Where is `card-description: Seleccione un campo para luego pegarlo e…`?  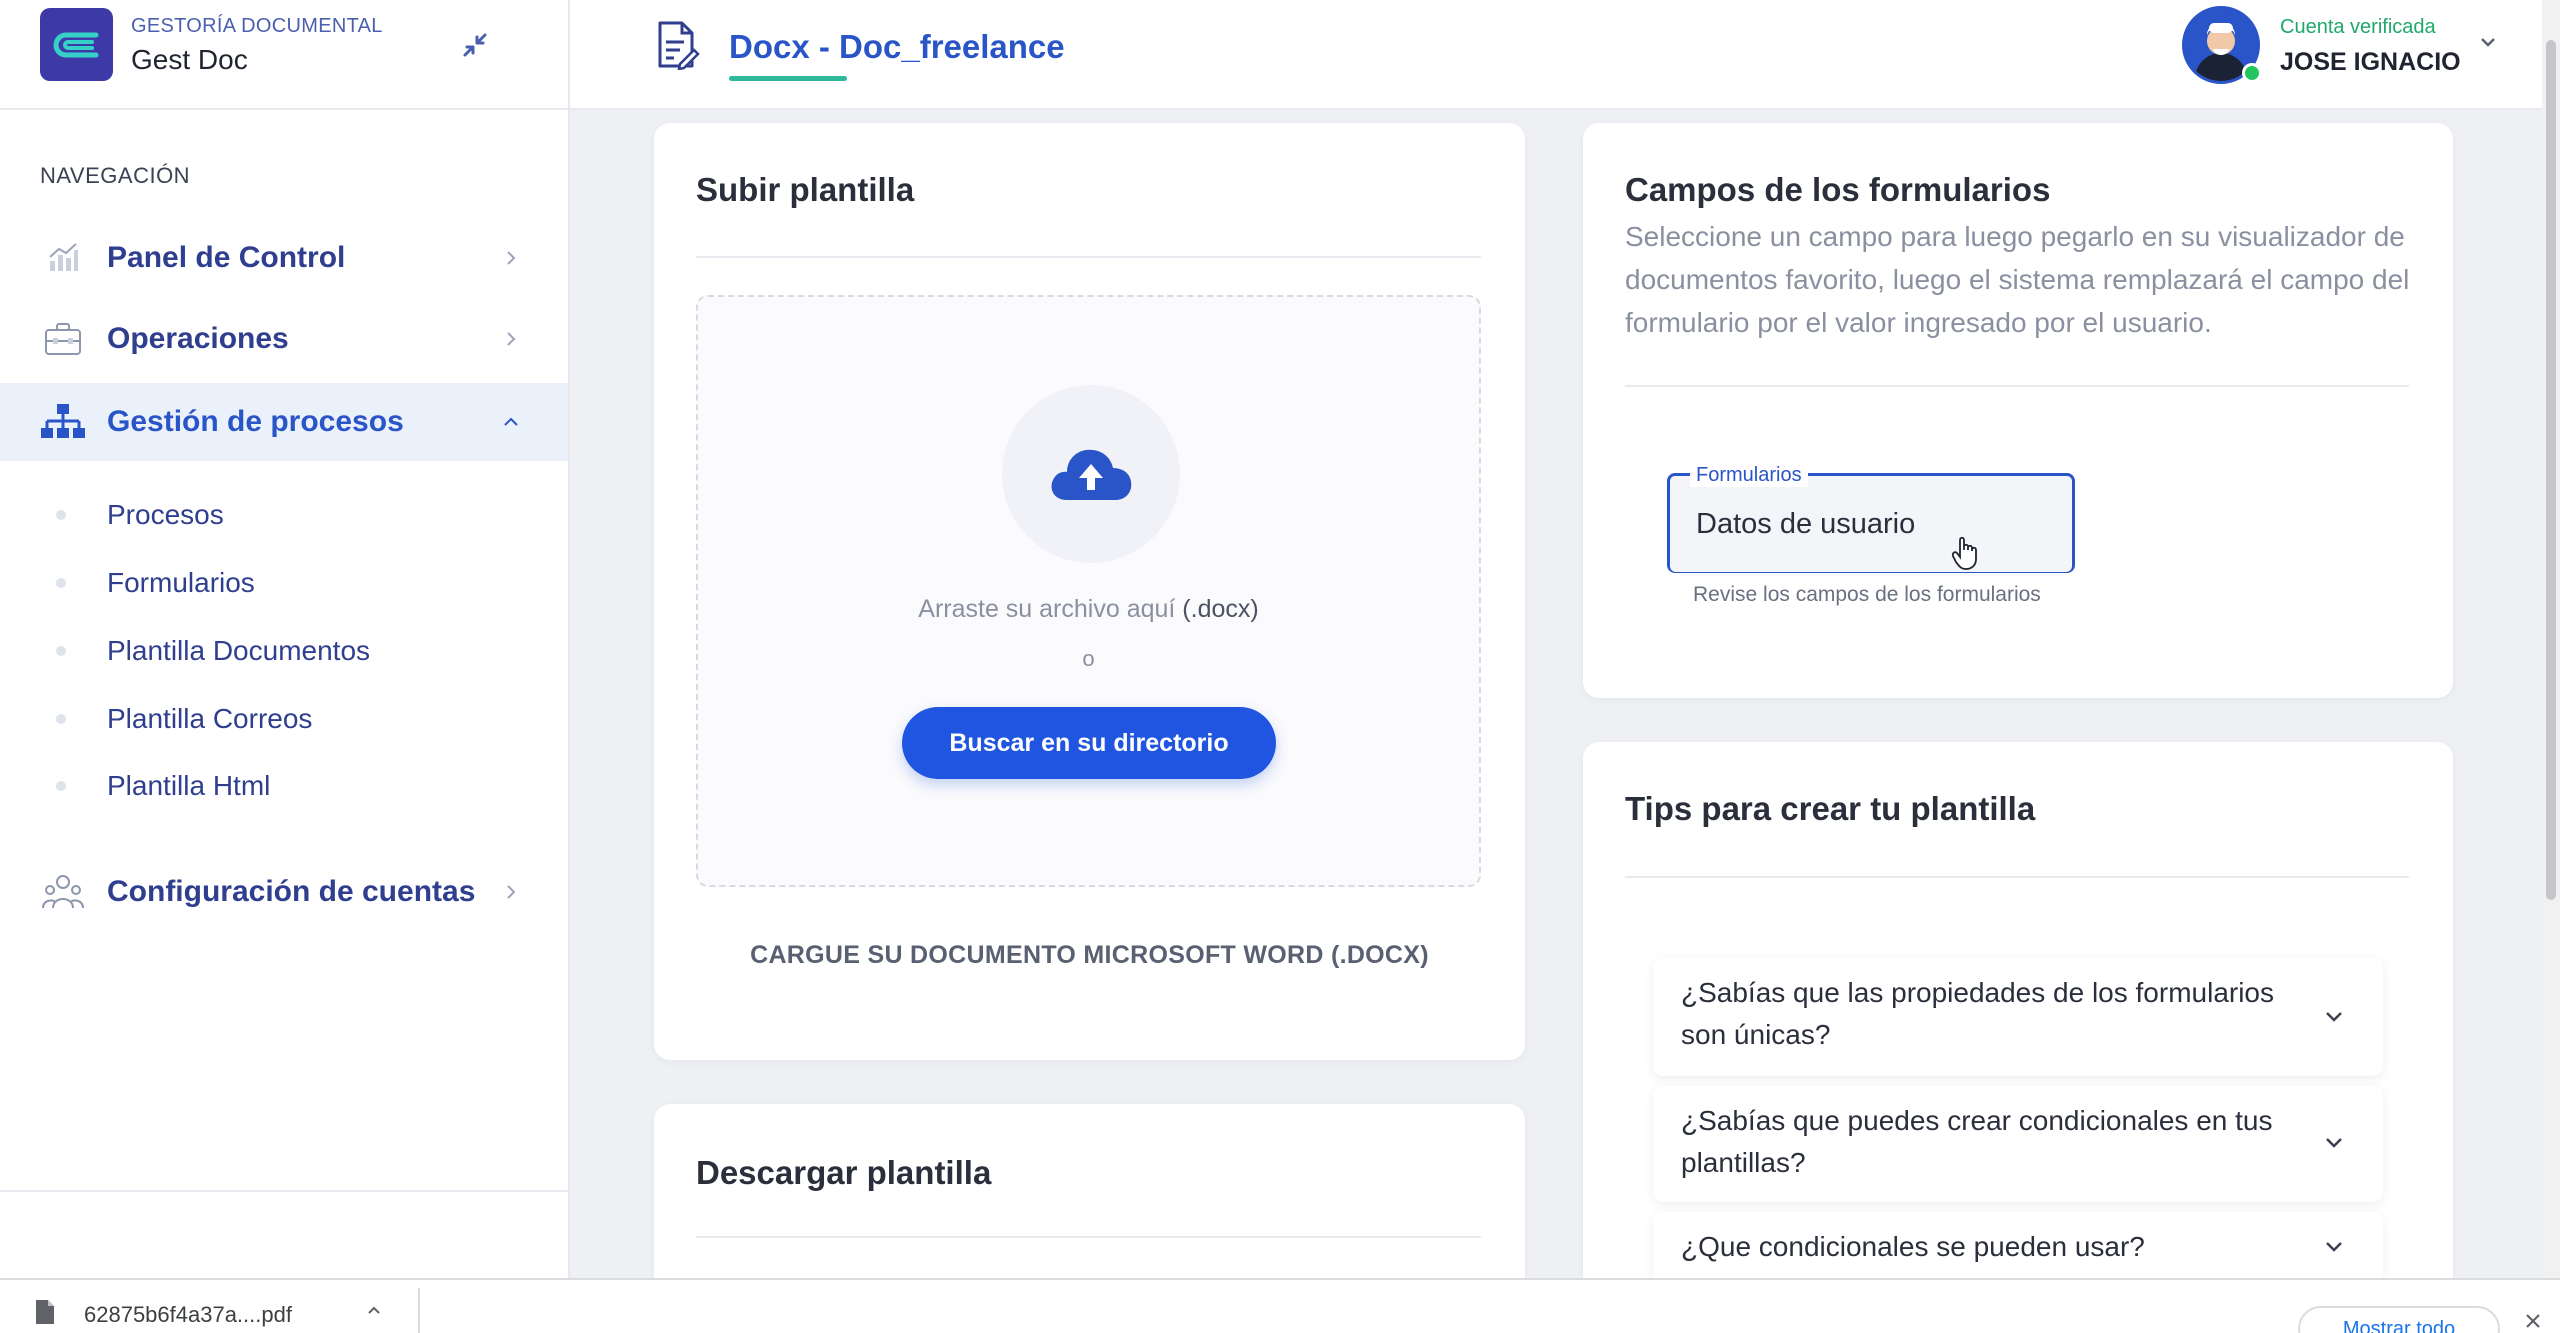
card-description: Seleccione un campo para luego pegarlo e… is located at coordinates (2017, 279).